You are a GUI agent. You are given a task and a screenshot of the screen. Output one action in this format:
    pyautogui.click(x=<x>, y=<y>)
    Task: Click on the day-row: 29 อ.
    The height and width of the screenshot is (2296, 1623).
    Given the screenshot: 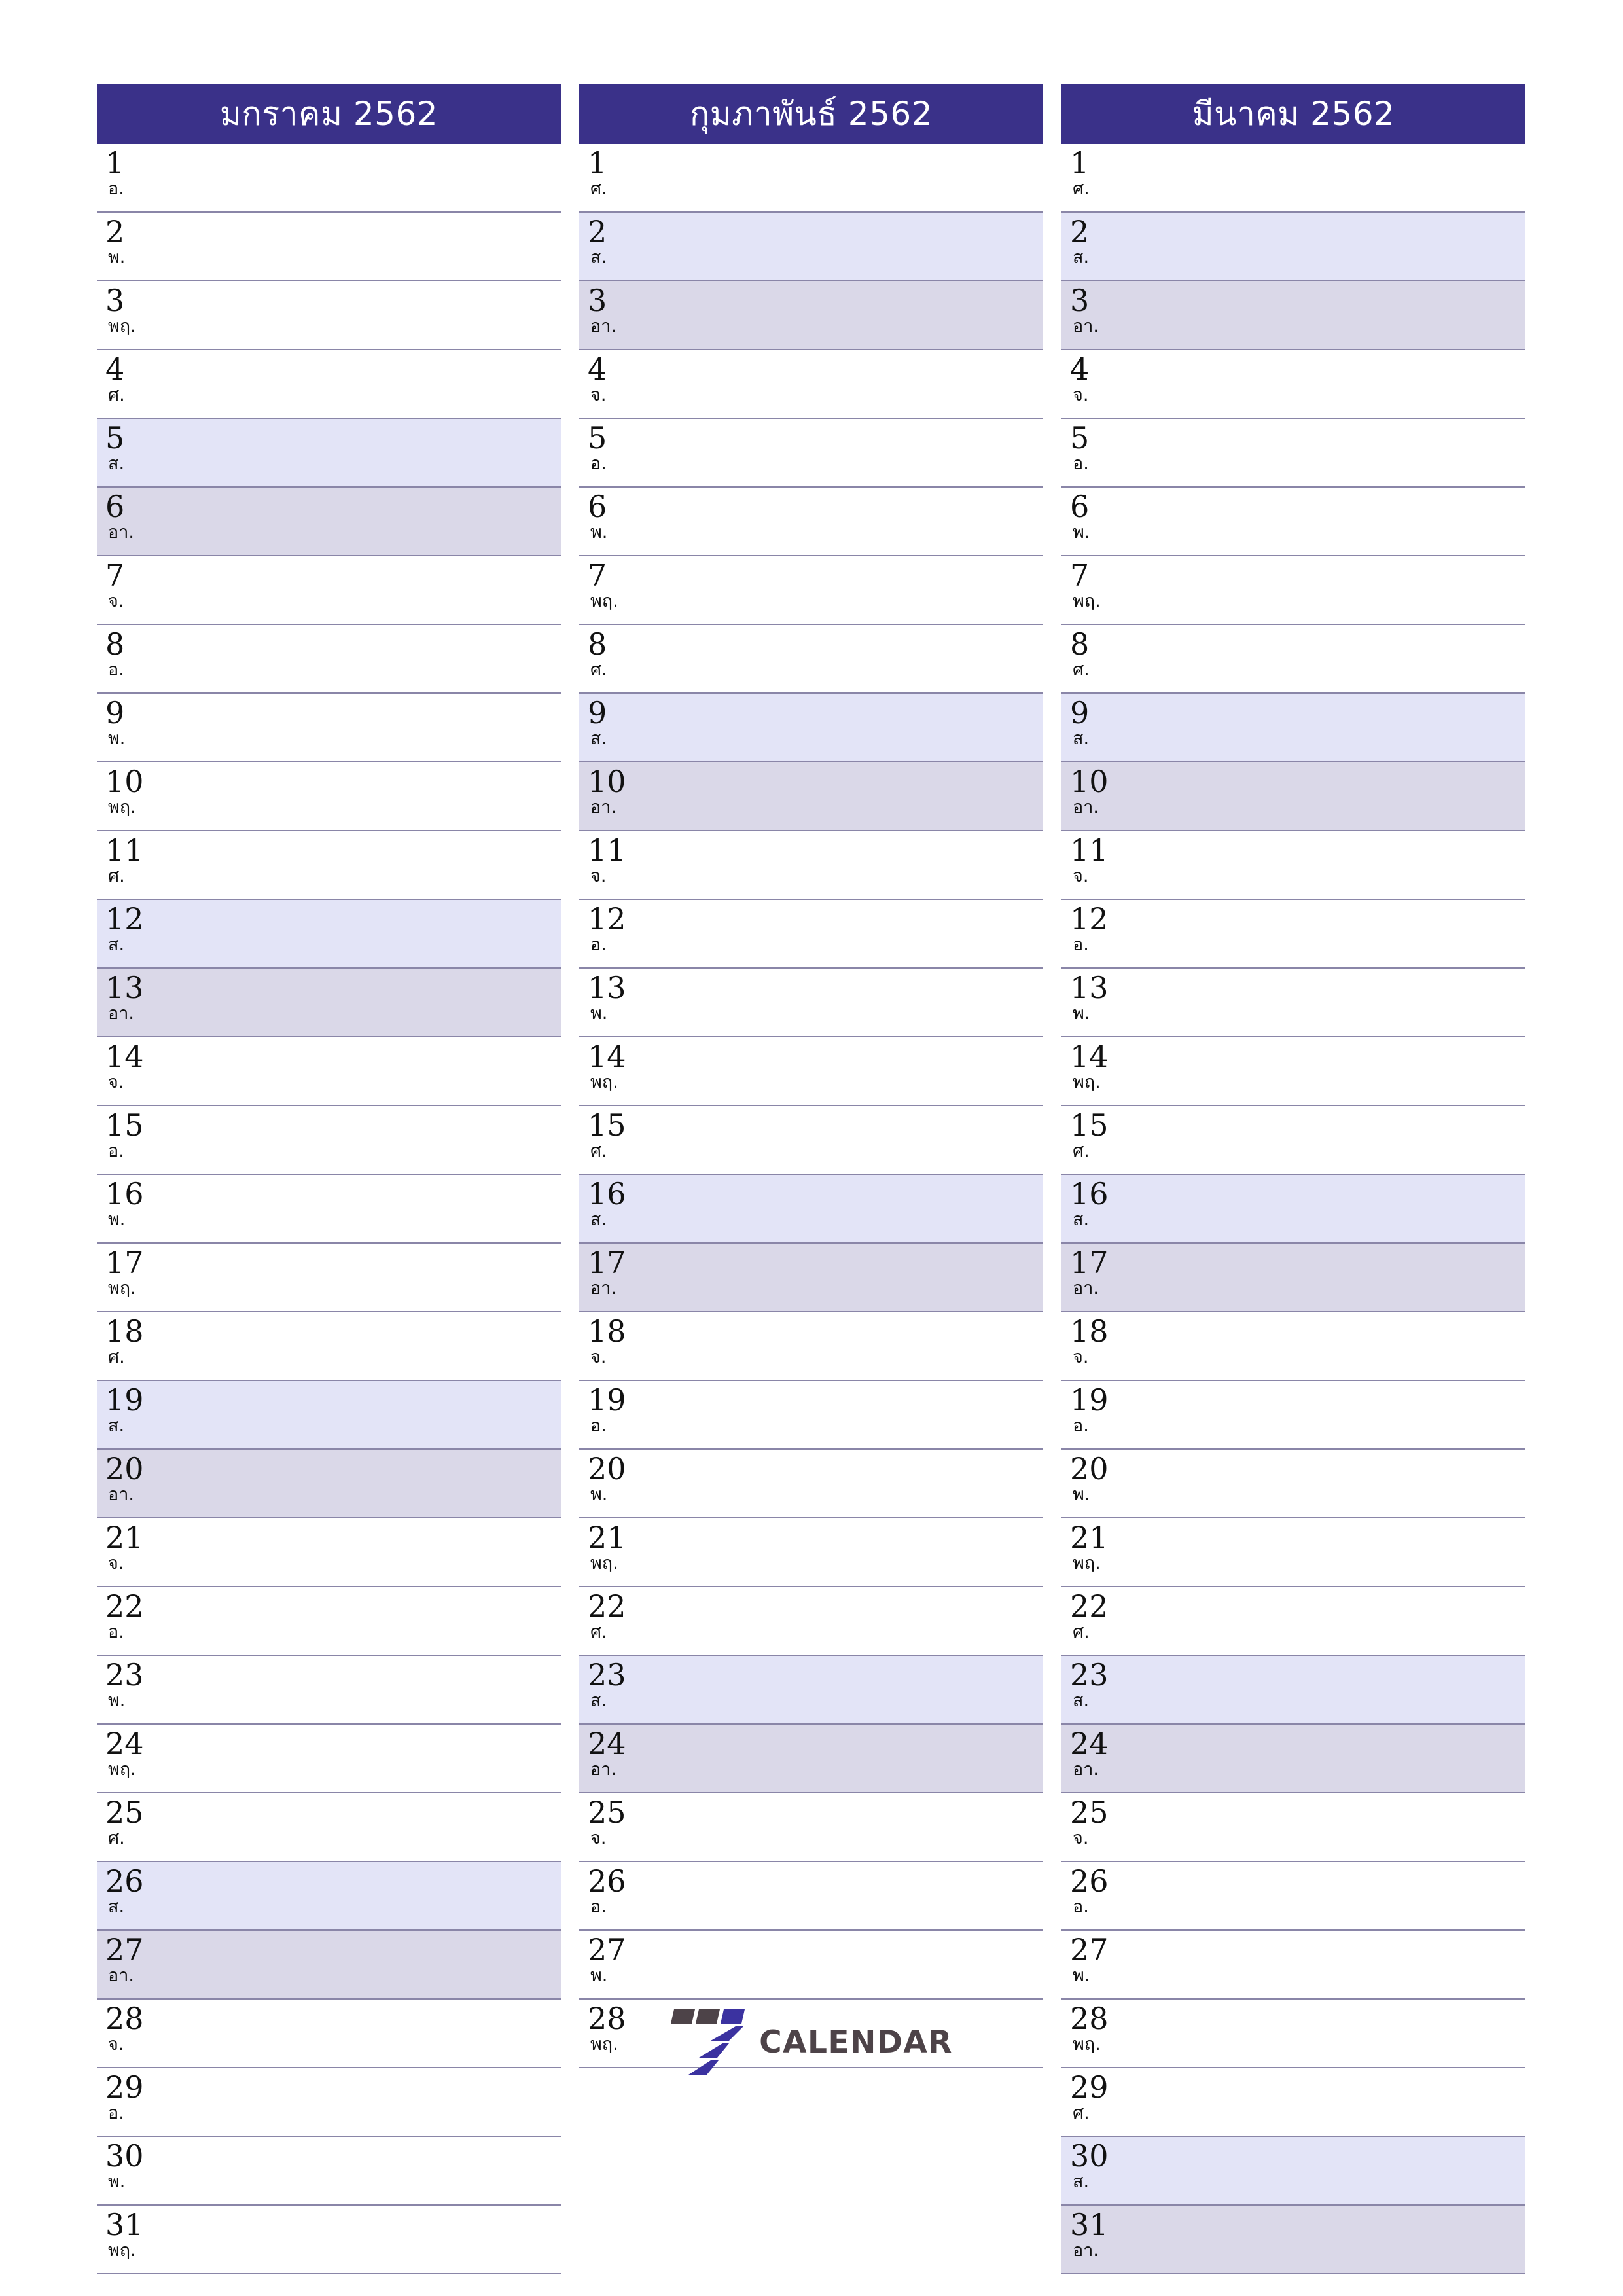 What is the action you would take?
    pyautogui.click(x=329, y=2102)
    